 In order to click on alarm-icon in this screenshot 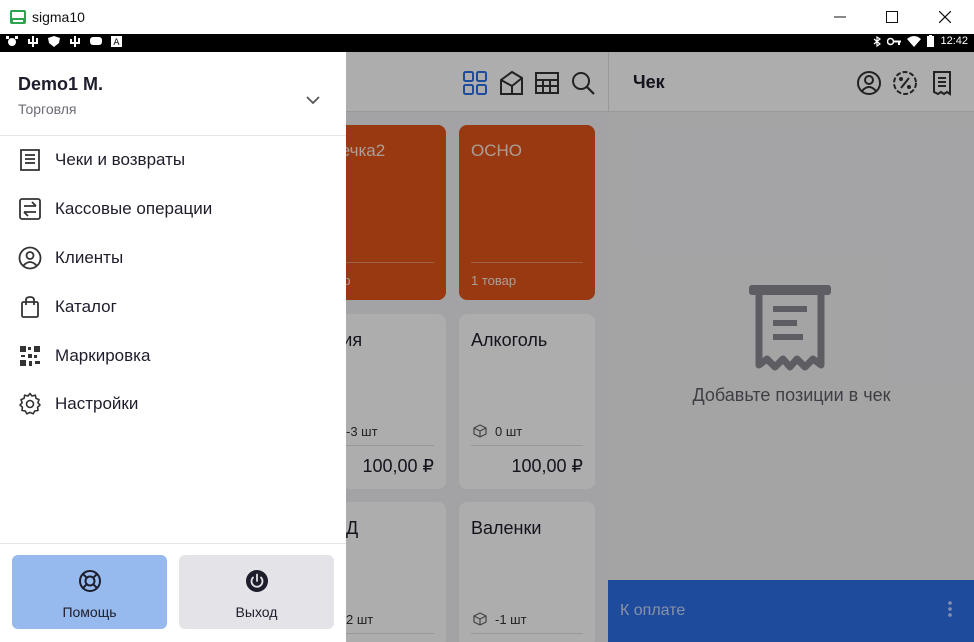, I will do `click(12, 41)`.